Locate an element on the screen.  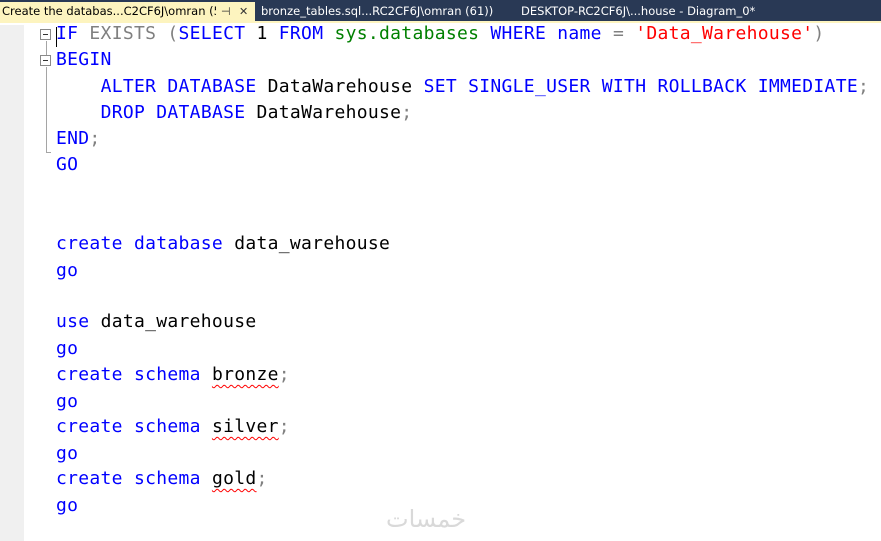
outline-end is located at coordinates (48, 152).